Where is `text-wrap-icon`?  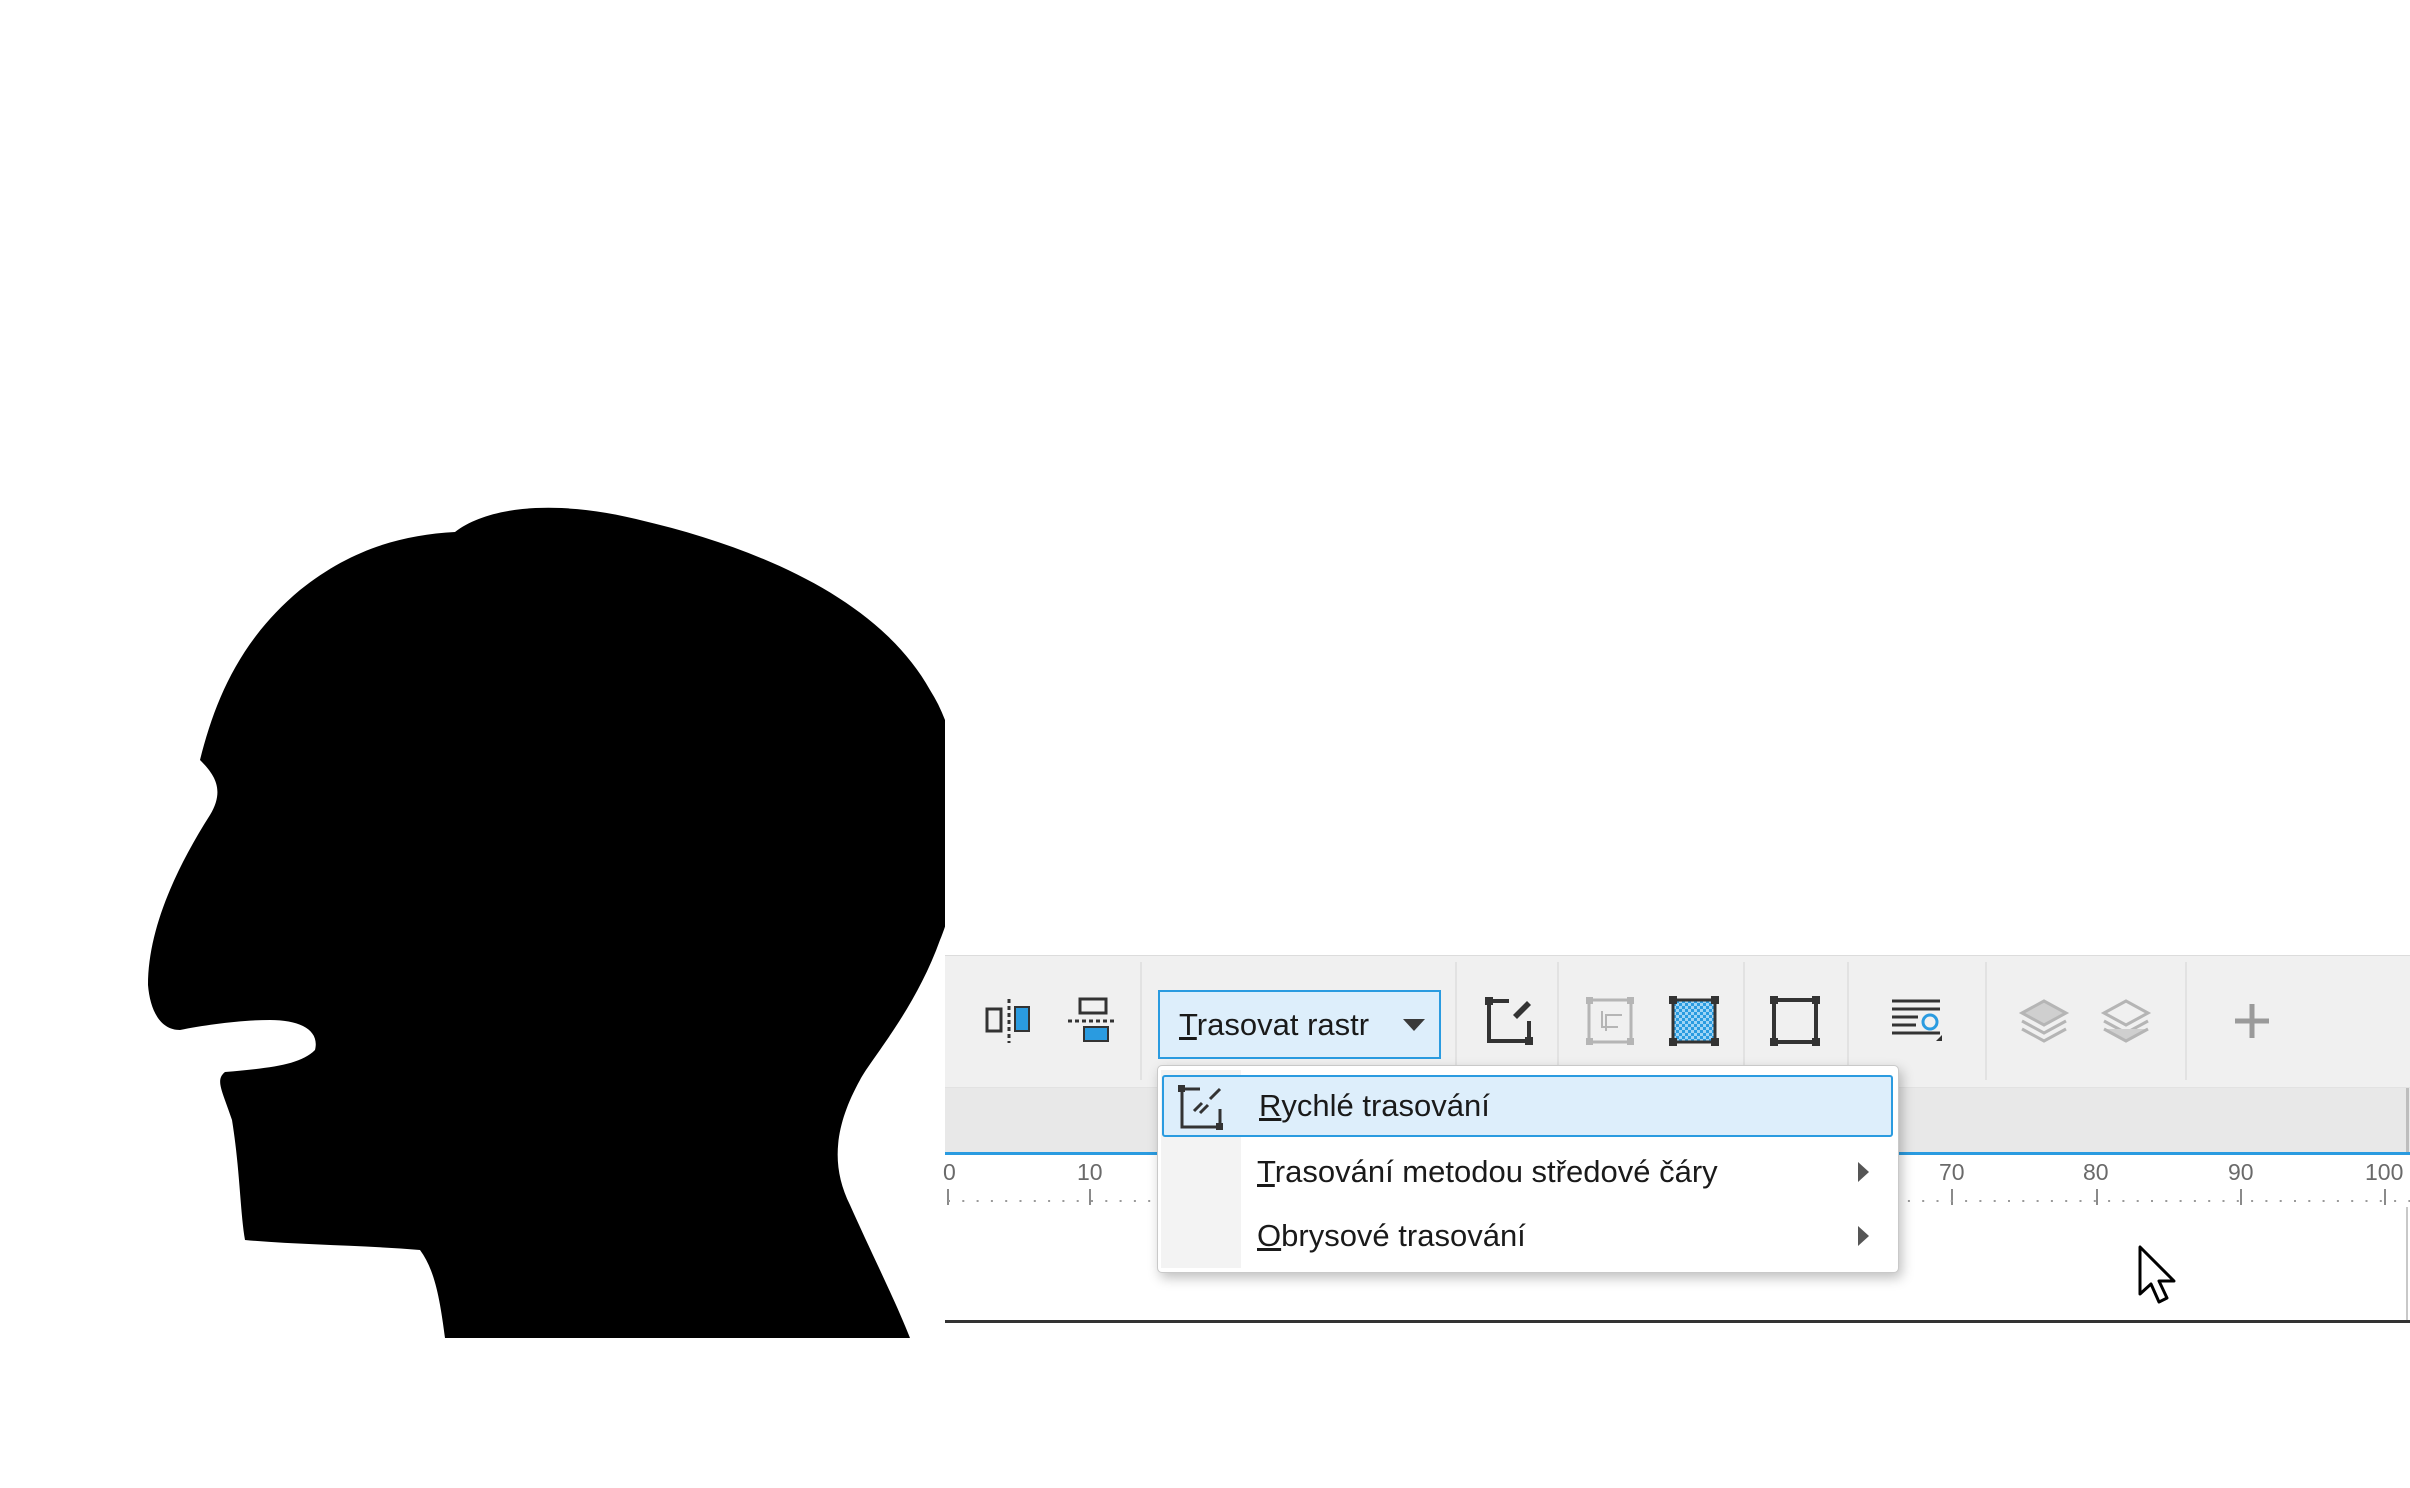 text-wrap-icon is located at coordinates (1916, 1021).